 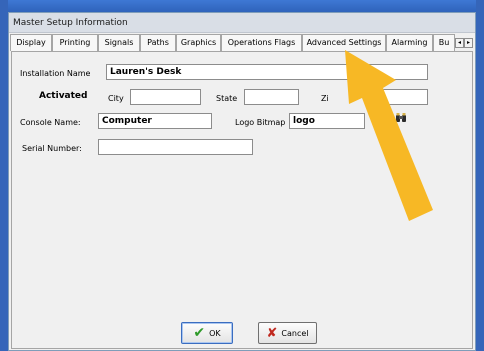 I want to click on activated-label: Activated, so click(x=63, y=96).